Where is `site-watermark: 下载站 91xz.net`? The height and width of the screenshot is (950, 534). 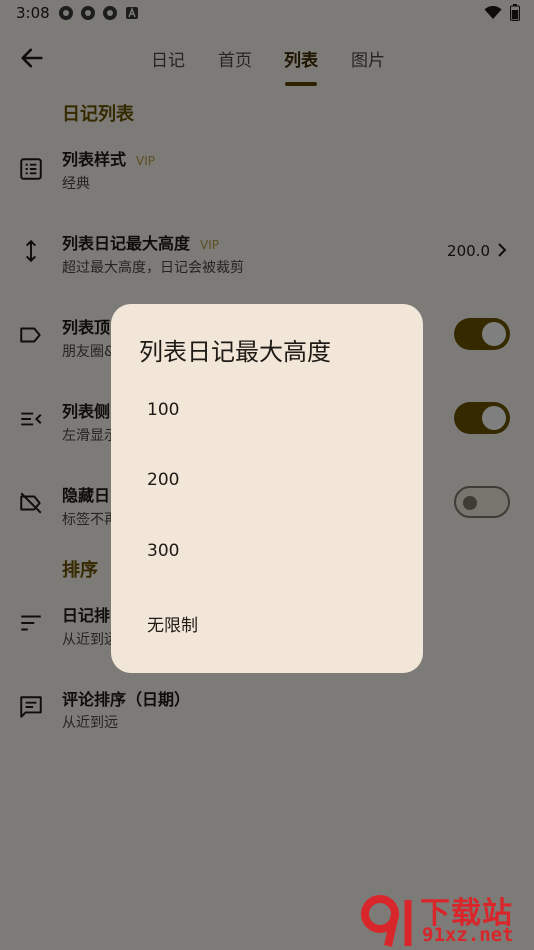
site-watermark: 下载站 91xz.net is located at coordinates (443, 920).